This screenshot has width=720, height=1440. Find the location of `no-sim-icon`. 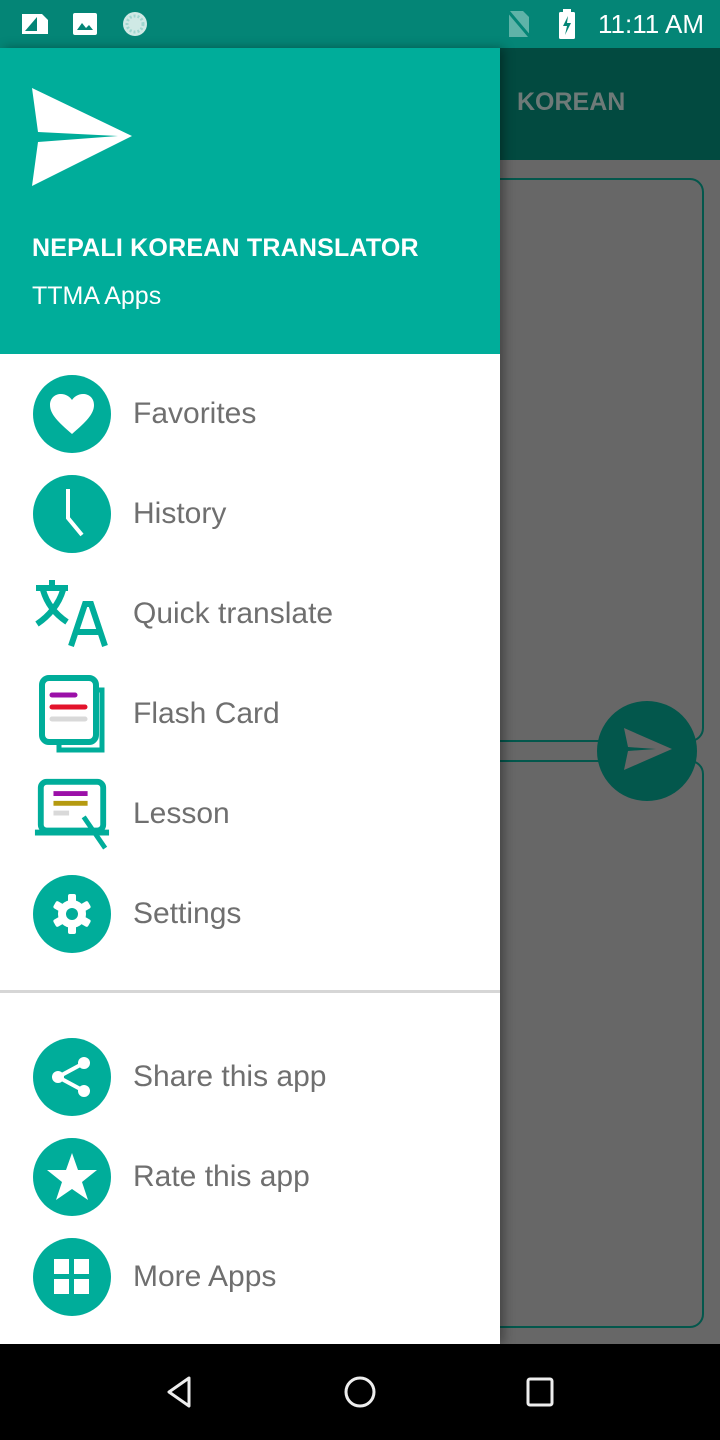

no-sim-icon is located at coordinates (519, 24).